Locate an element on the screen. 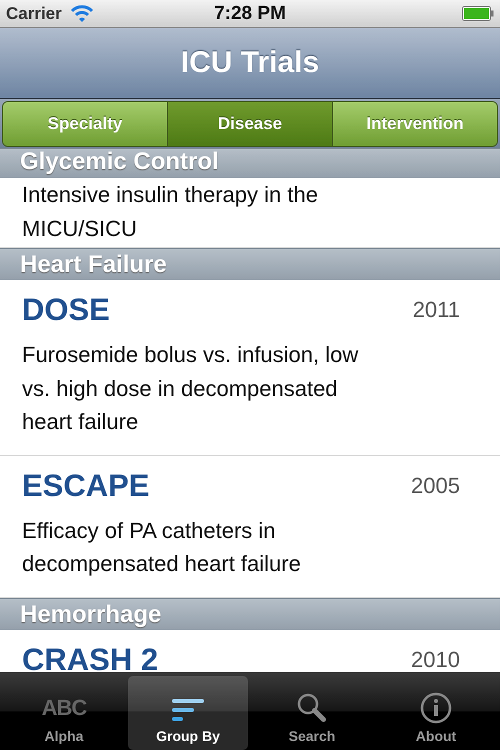  wifi-icon is located at coordinates (82, 13).